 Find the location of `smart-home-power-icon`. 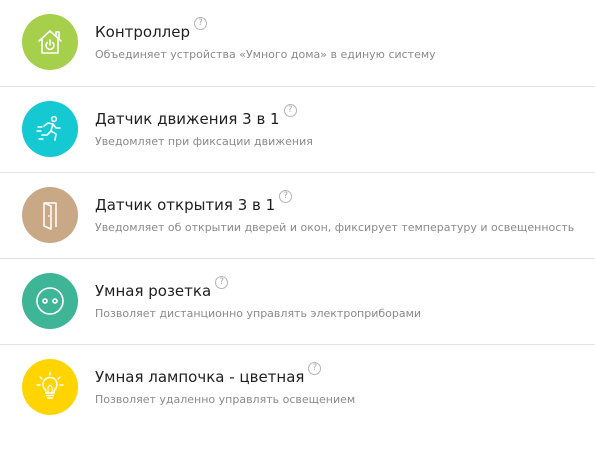

smart-home-power-icon is located at coordinates (50, 42).